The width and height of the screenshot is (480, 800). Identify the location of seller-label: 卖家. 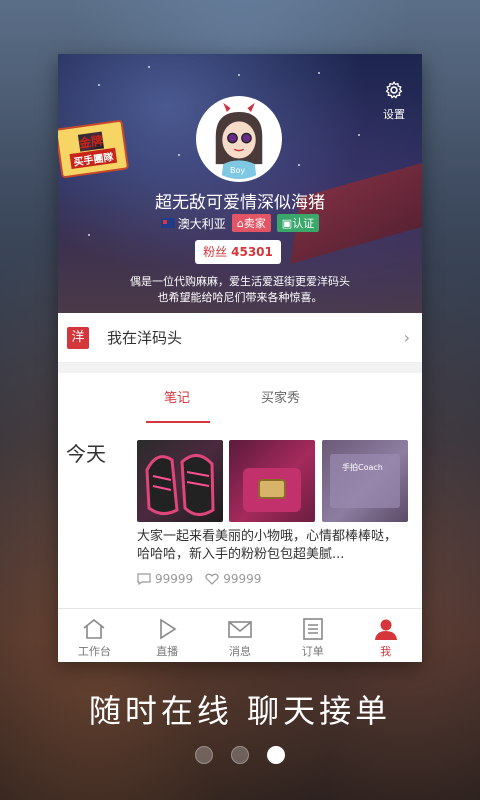
(254, 223).